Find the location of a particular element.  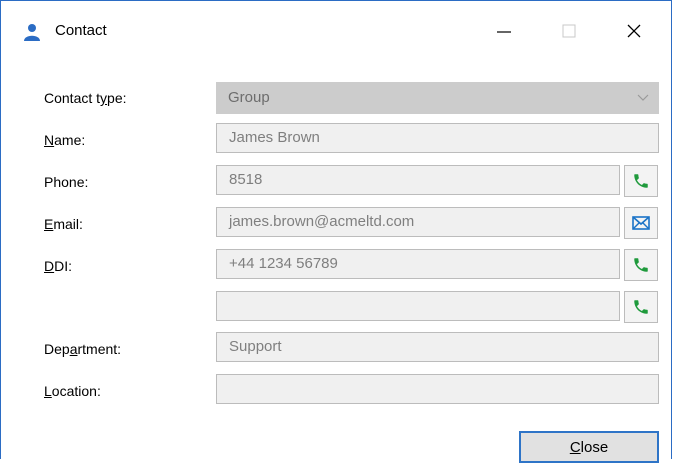

person-icon is located at coordinates (32, 32).